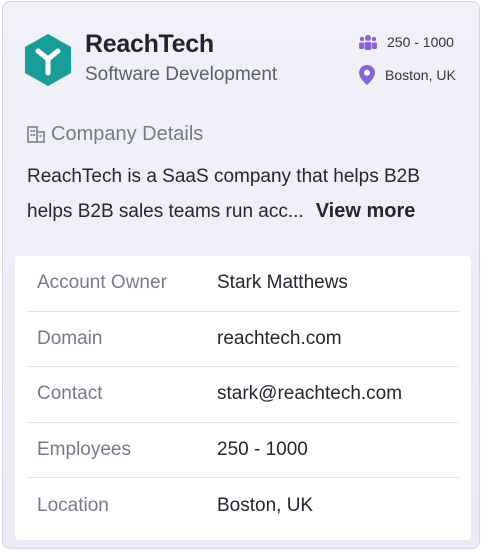 Image resolution: width=483 pixels, height=552 pixels. What do you see at coordinates (181, 74) in the screenshot?
I see `company-category: Software Development` at bounding box center [181, 74].